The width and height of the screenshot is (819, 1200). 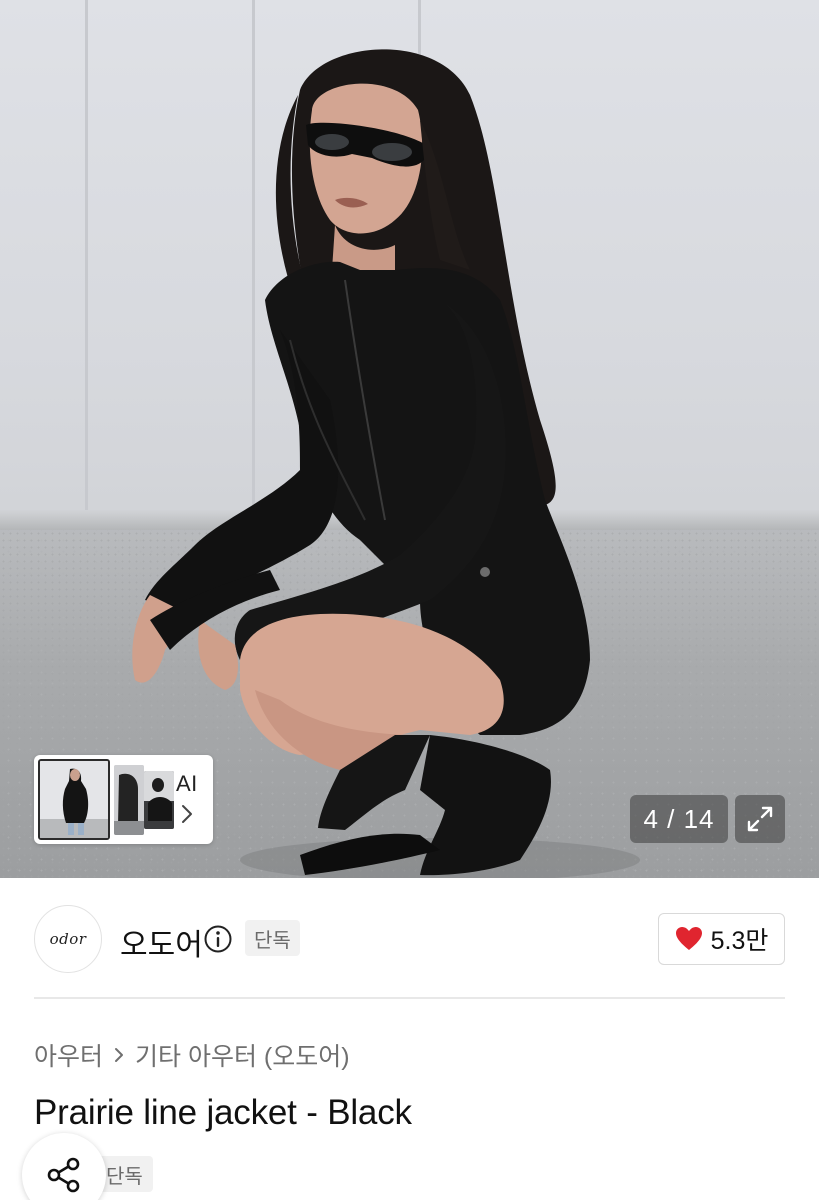 What do you see at coordinates (68, 939) in the screenshot?
I see `seller-logo: odor` at bounding box center [68, 939].